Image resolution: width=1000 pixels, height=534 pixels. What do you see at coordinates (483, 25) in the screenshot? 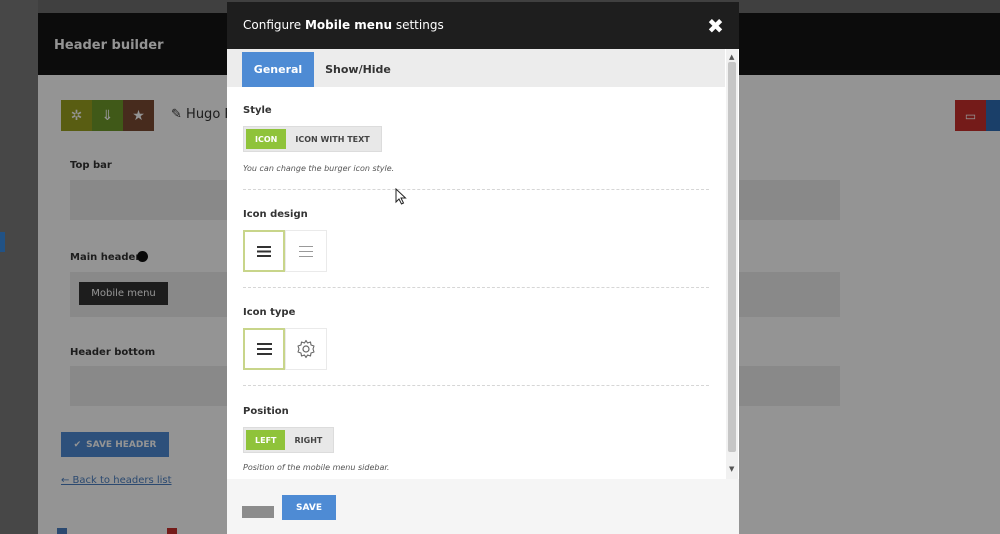
I see `dialog-header: Configure Mobile menu settings ✖` at bounding box center [483, 25].